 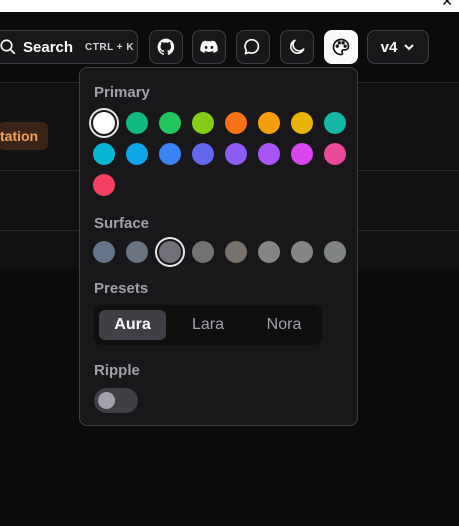 What do you see at coordinates (122, 92) in the screenshot?
I see `primary-title: Primary` at bounding box center [122, 92].